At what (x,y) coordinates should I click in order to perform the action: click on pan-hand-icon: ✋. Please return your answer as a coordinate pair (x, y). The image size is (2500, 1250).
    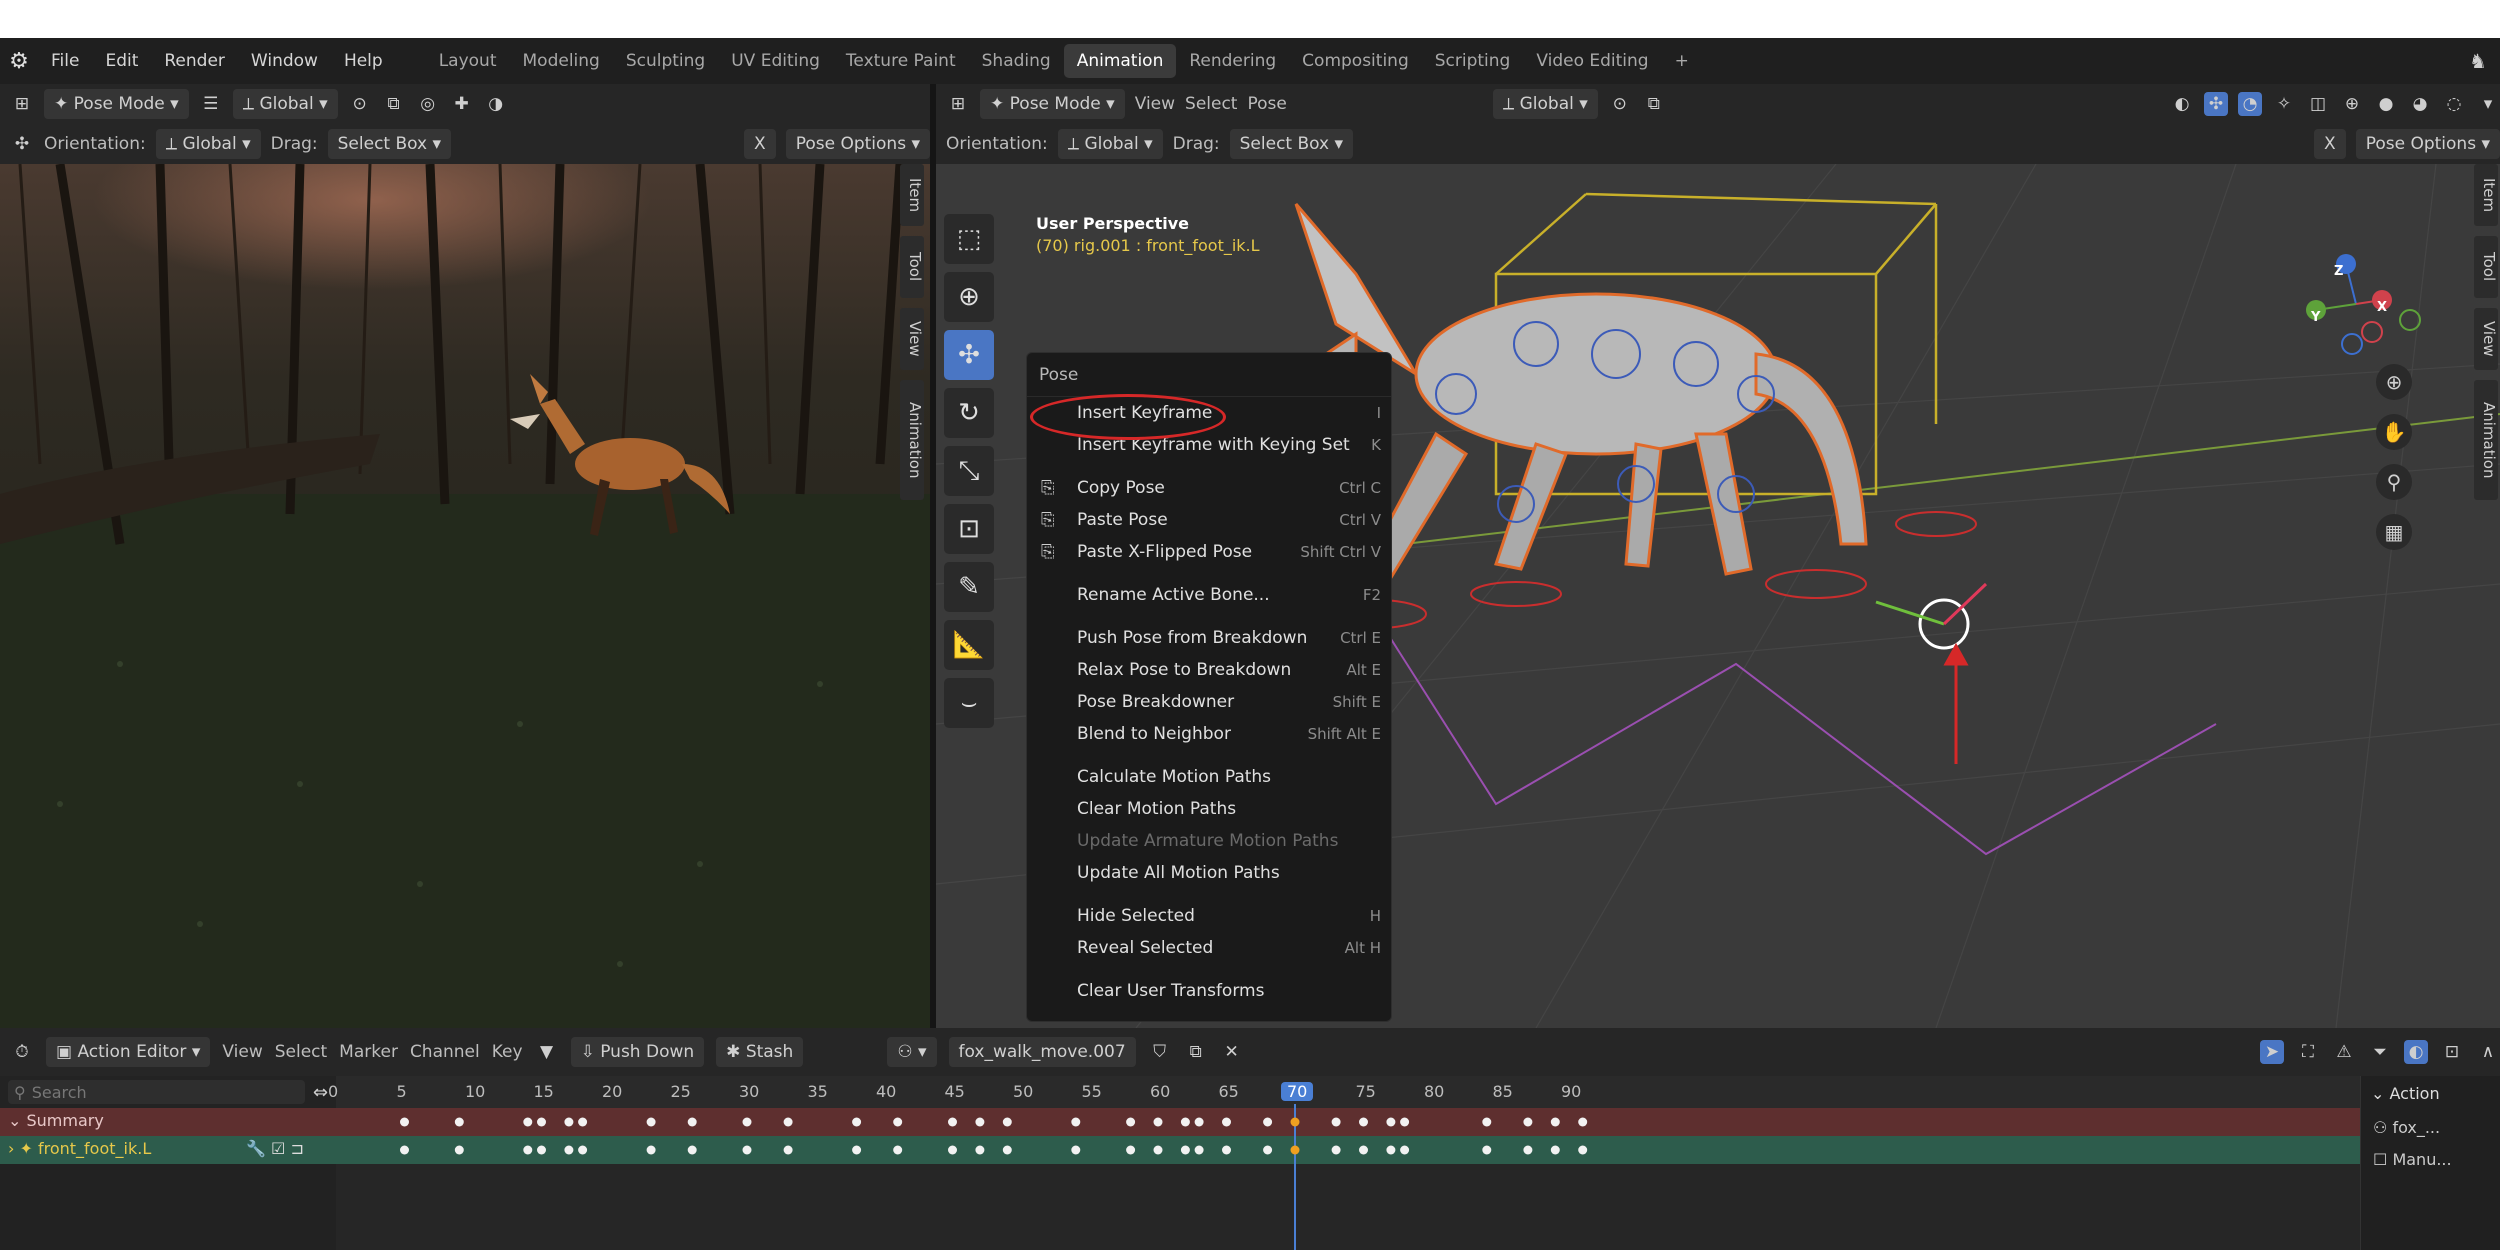
    Looking at the image, I should click on (2394, 432).